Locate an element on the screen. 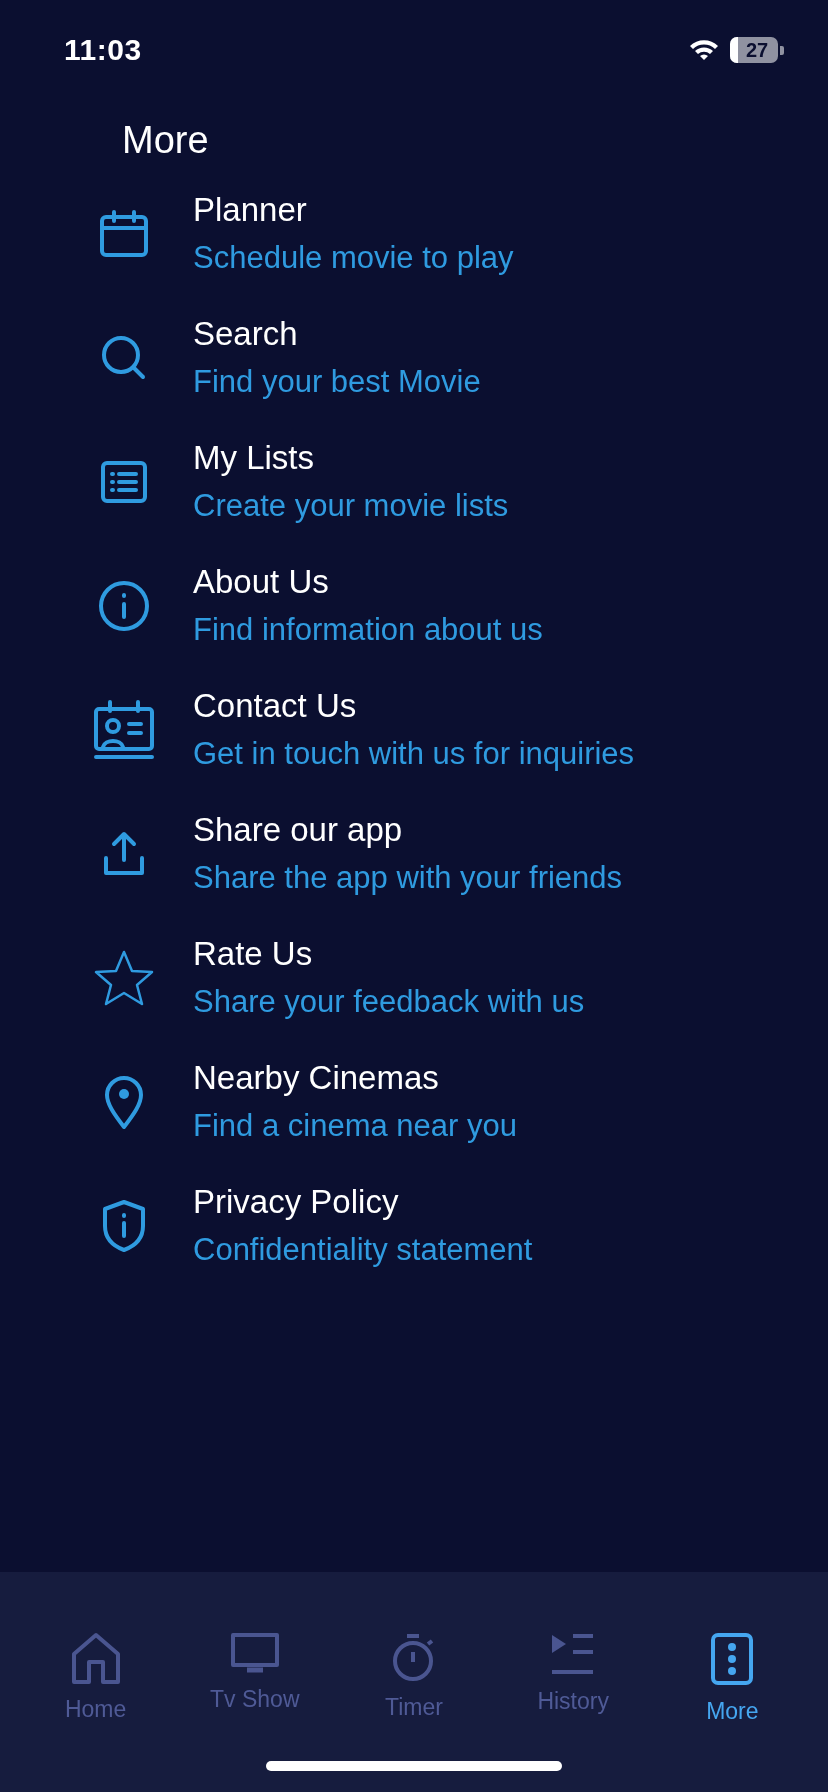  location-pin-icon is located at coordinates (124, 1101).